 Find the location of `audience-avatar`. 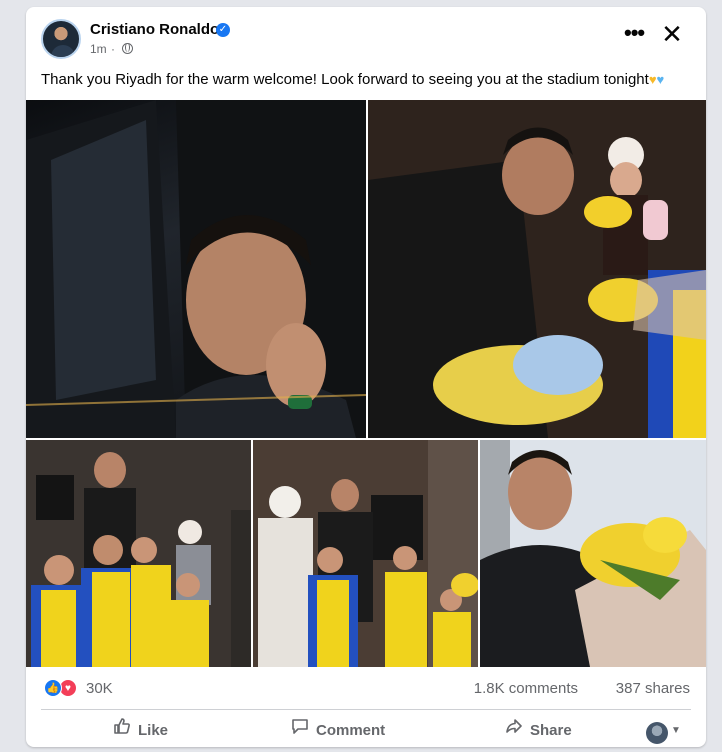

audience-avatar is located at coordinates (657, 733).